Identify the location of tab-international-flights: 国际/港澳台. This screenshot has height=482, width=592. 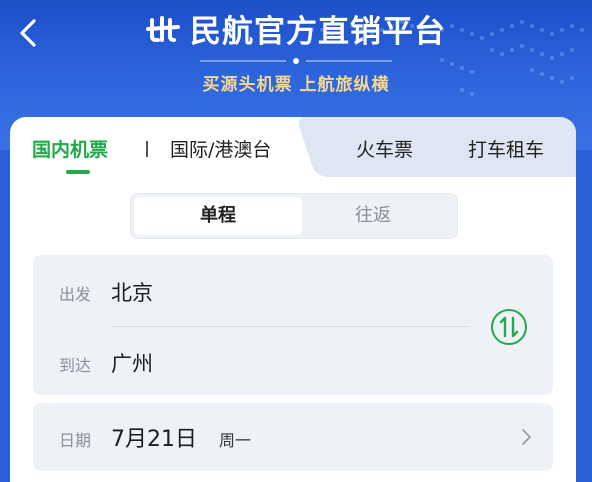
(220, 148).